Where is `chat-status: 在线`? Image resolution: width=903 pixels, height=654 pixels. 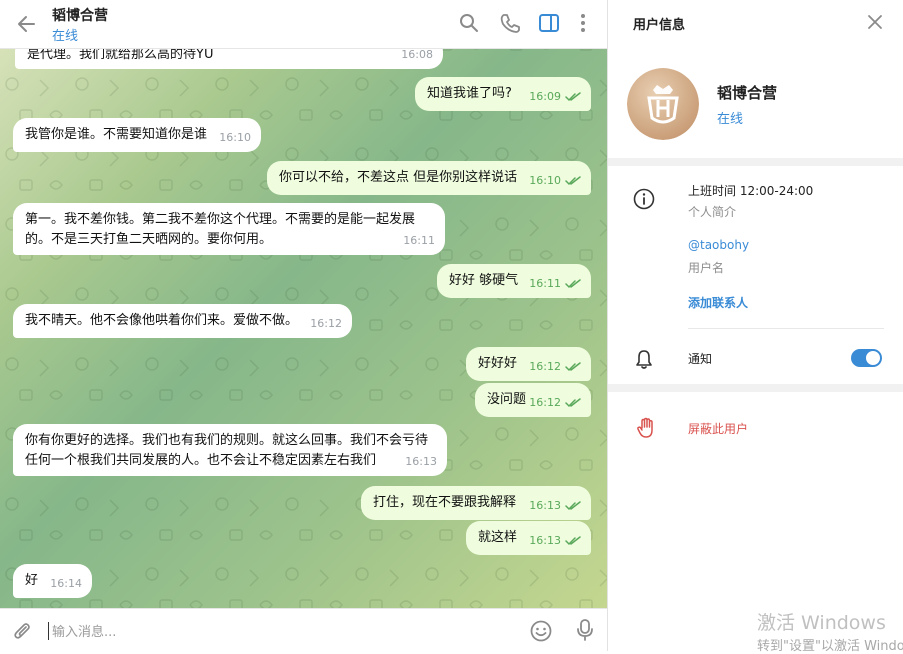
chat-status: 在线 is located at coordinates (65, 36).